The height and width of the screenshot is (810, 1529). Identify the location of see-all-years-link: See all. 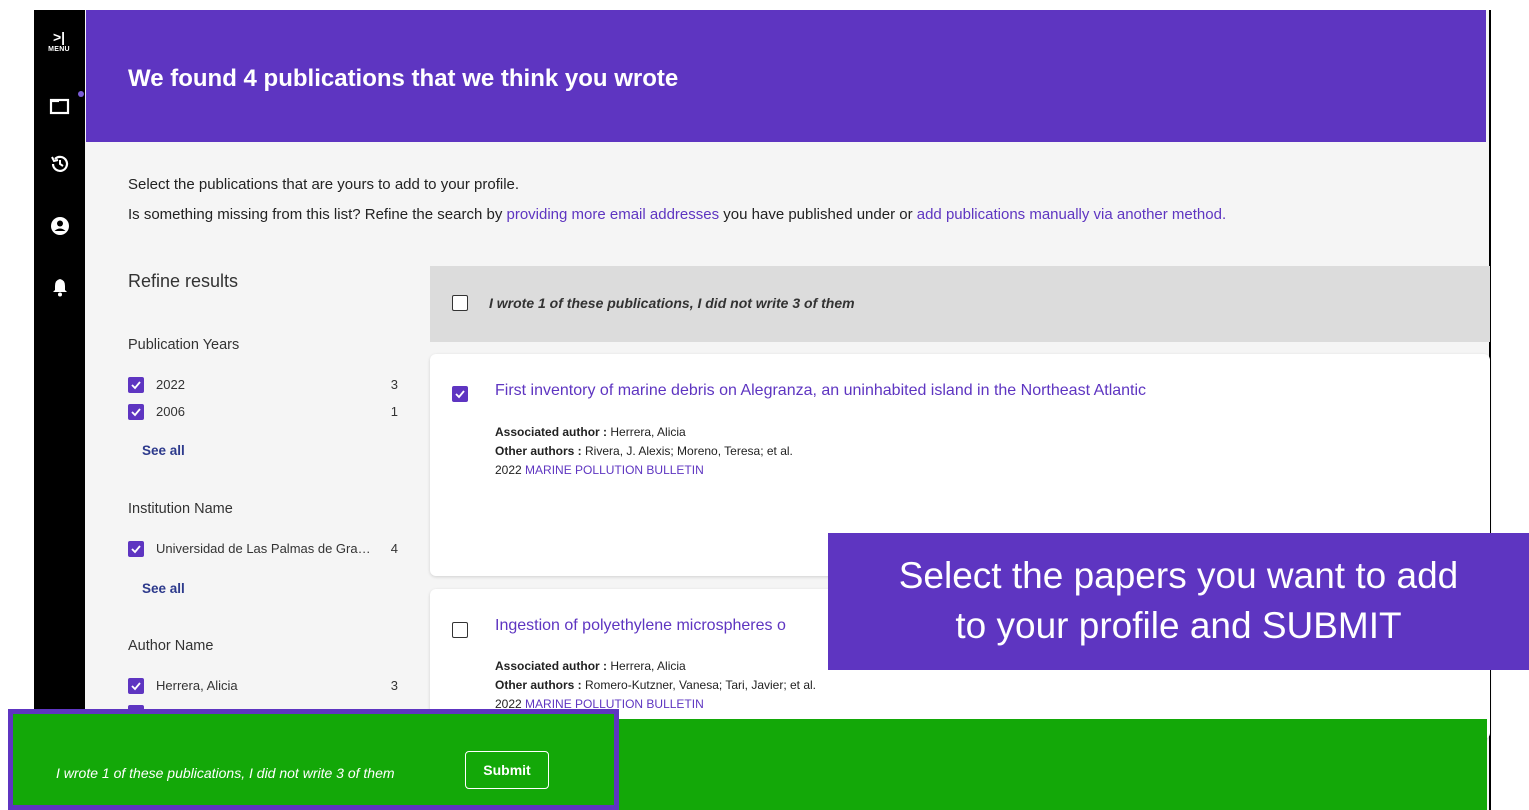
(163, 450).